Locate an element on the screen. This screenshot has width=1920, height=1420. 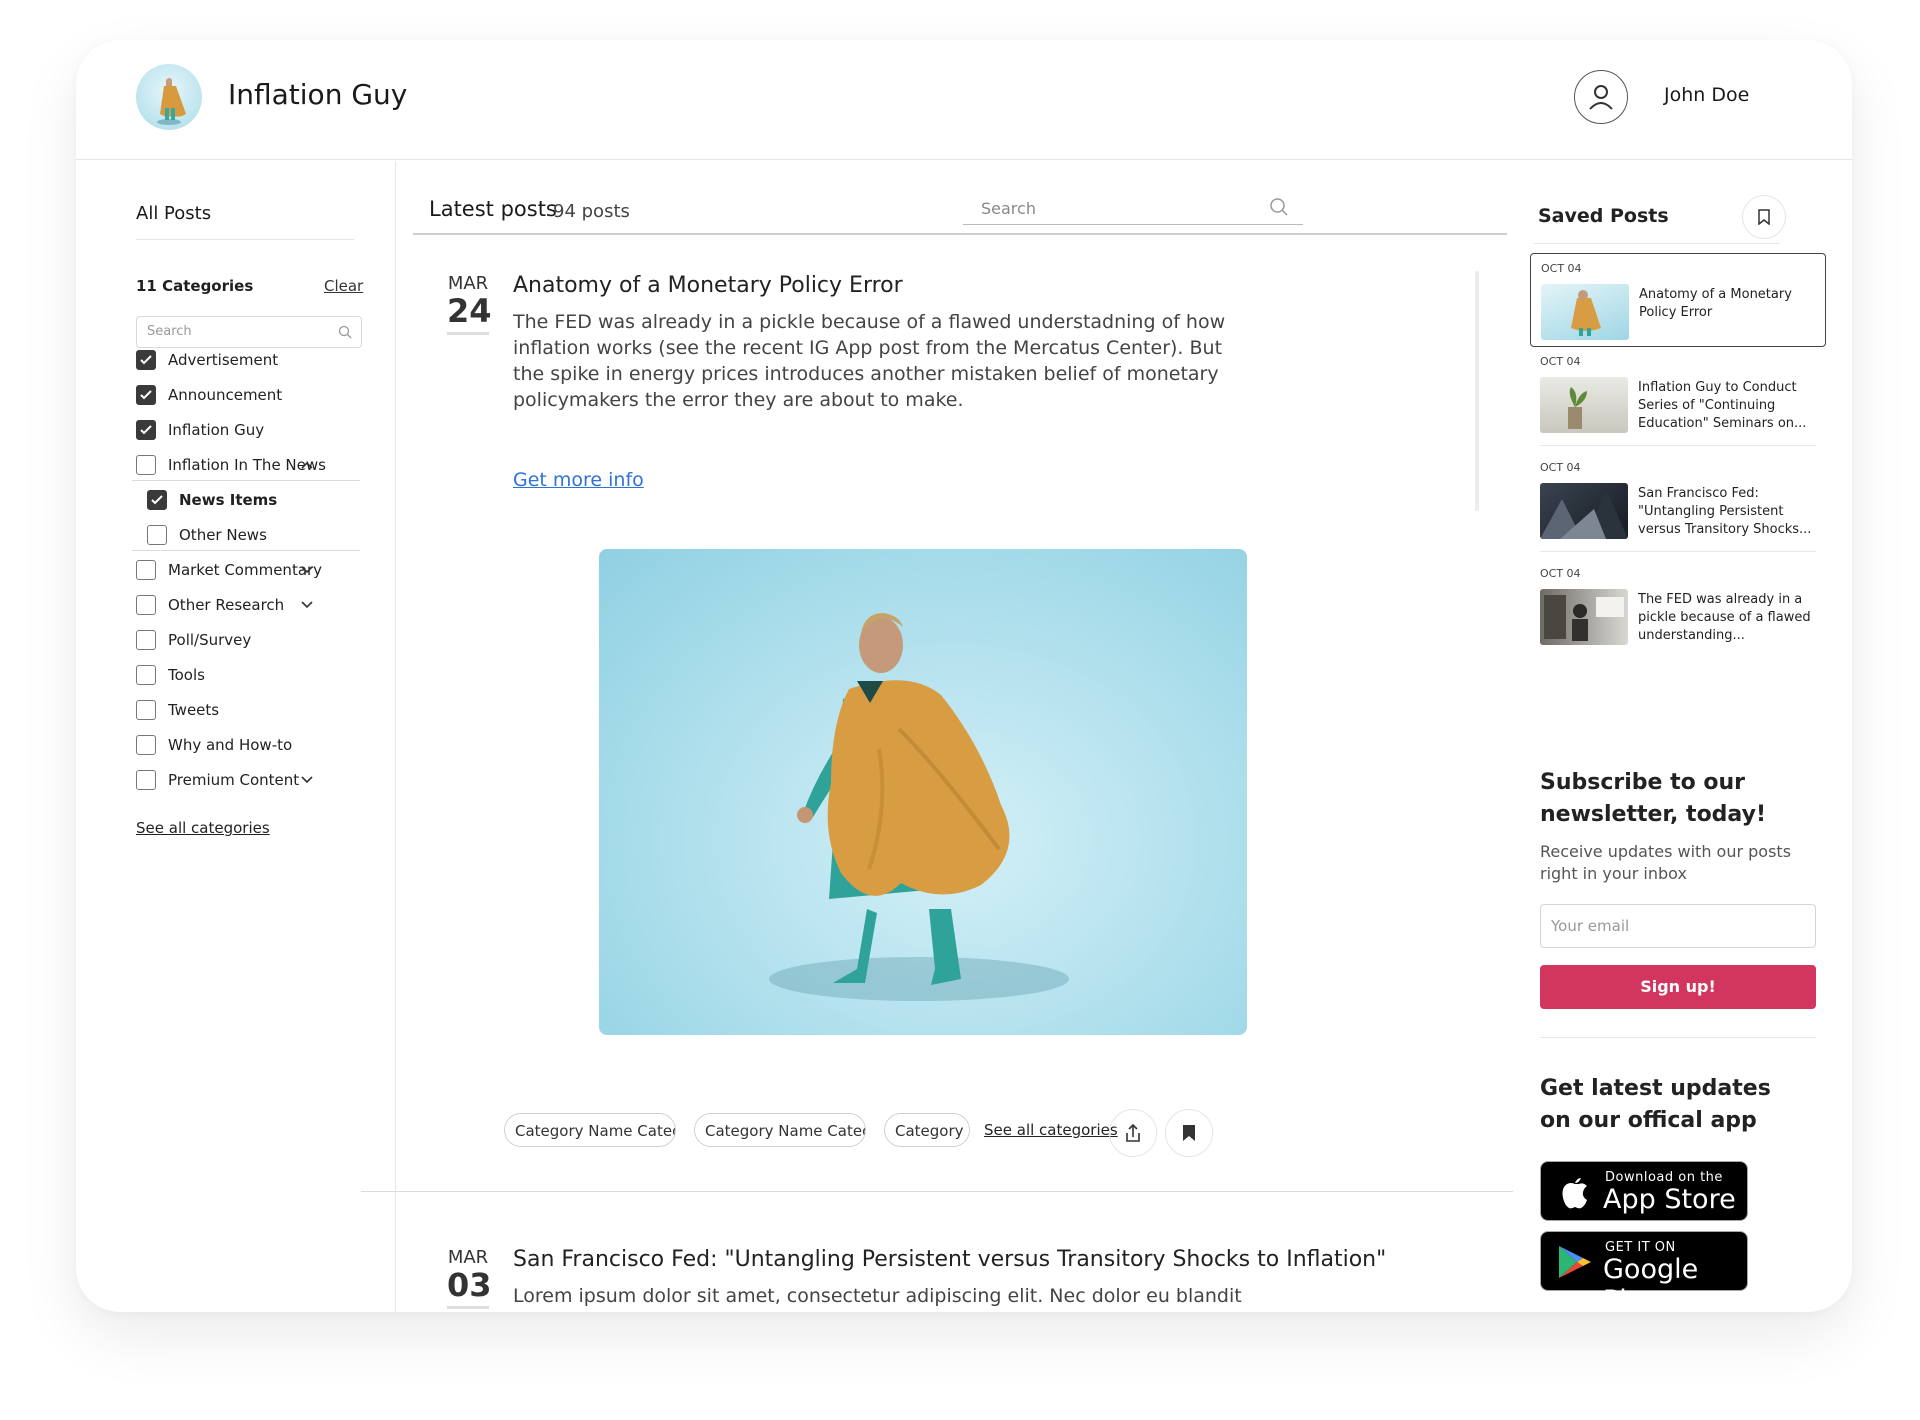
user-avatar is located at coordinates (1601, 97).